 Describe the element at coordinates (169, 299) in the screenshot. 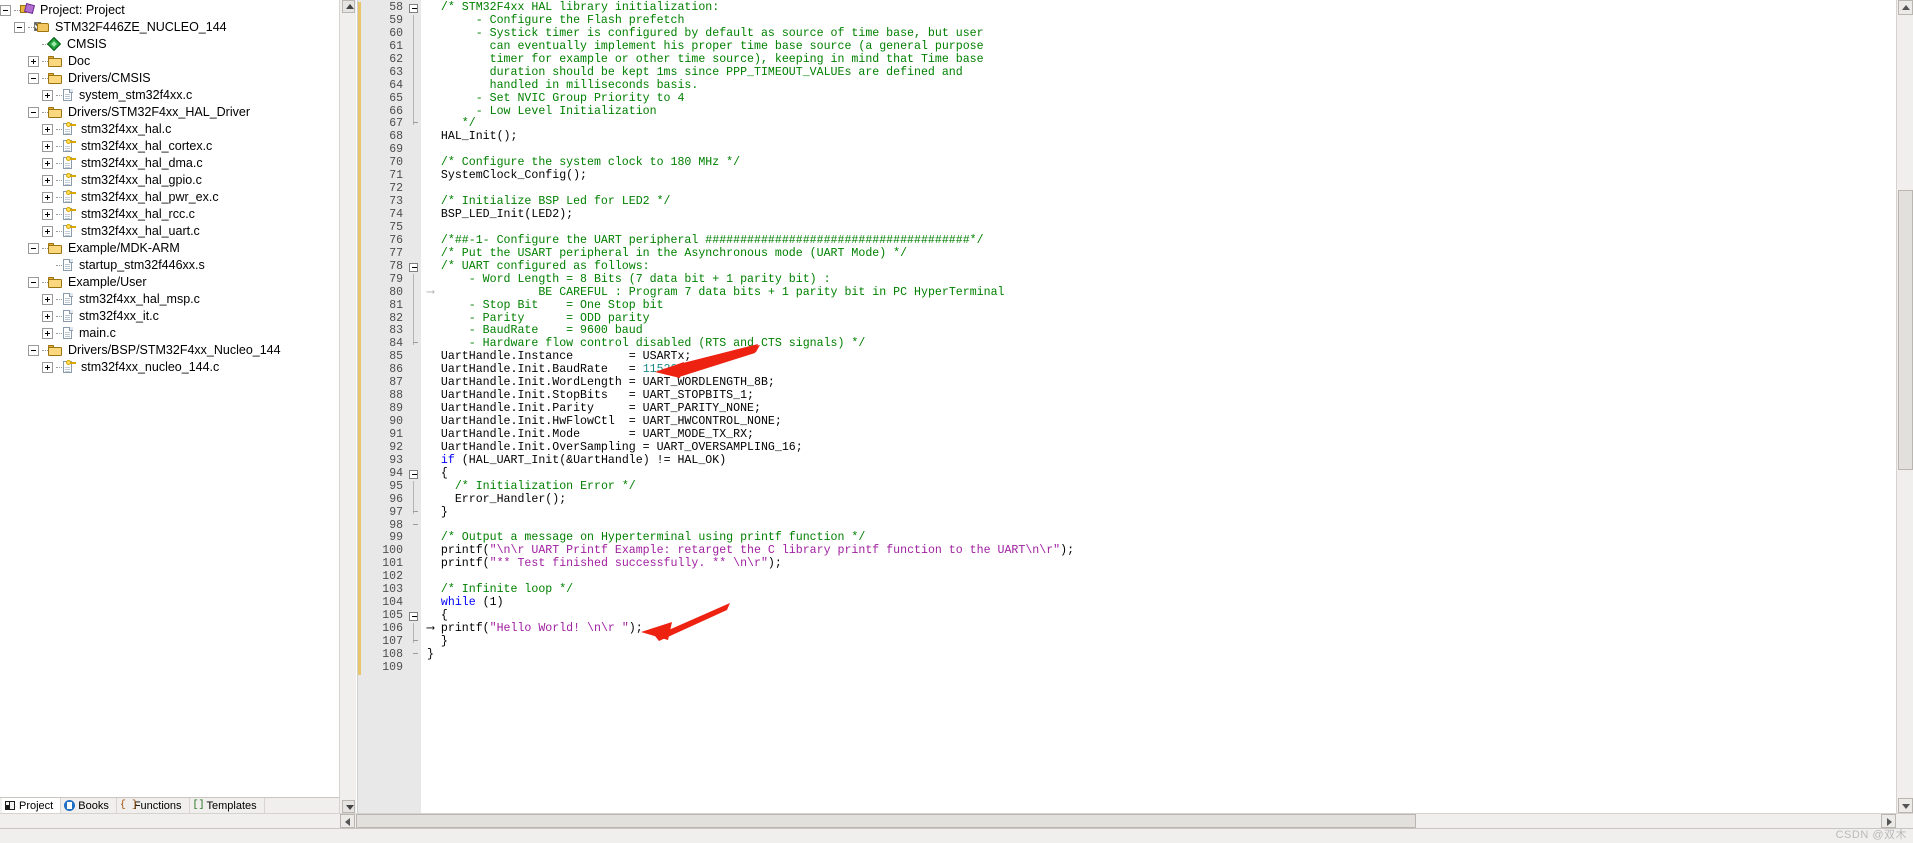

I see `tree-item: stm32f4xx_hal_msp.c` at that location.